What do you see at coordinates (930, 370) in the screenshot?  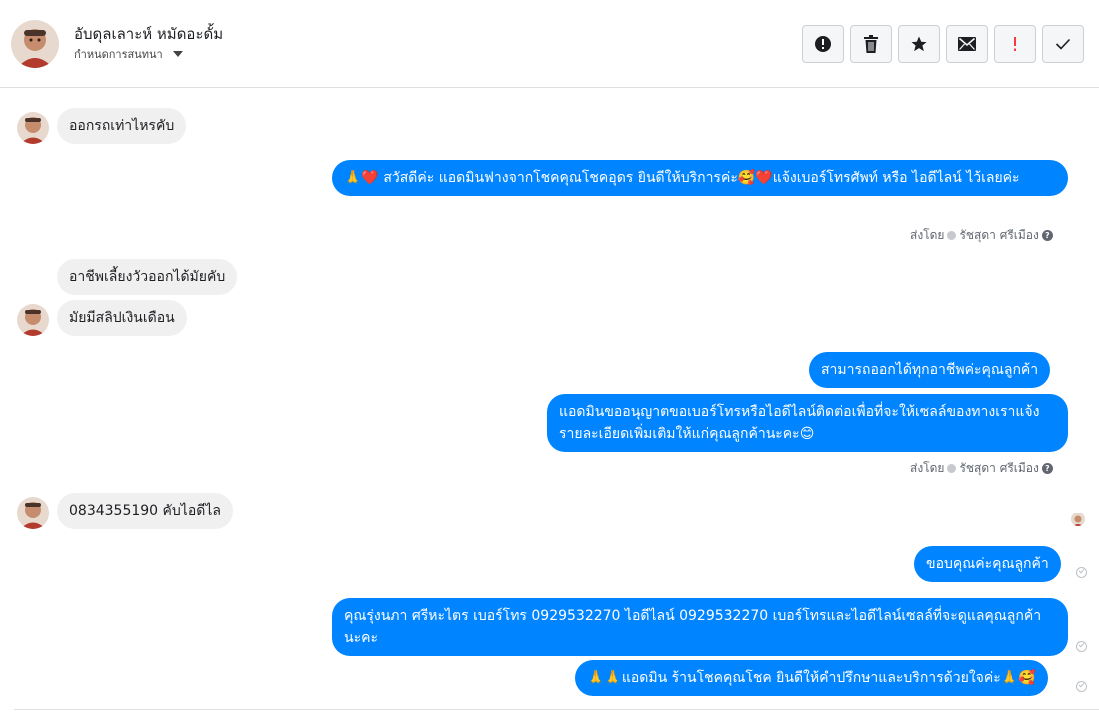 I see `outgoing-message: สามารถออกได้ทุกอาชีพค่ะคุณลูกค้า` at bounding box center [930, 370].